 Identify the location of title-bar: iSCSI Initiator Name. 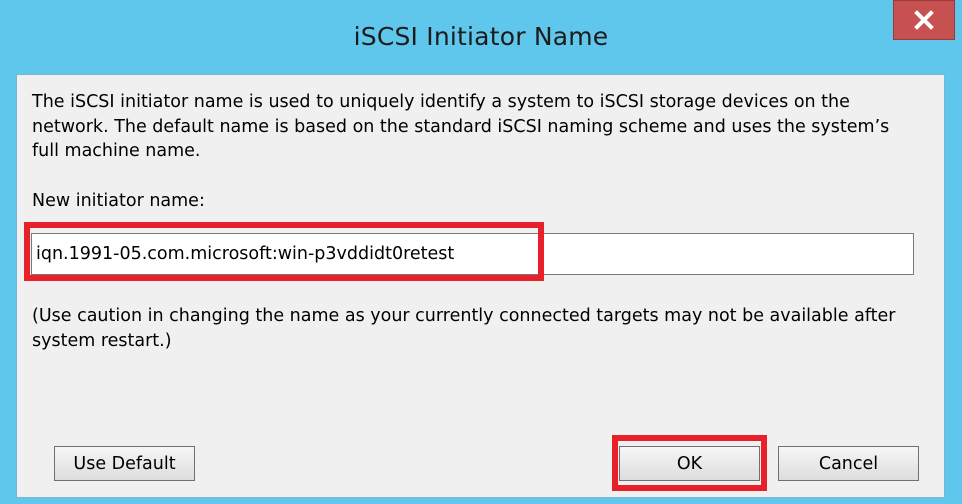
(481, 37).